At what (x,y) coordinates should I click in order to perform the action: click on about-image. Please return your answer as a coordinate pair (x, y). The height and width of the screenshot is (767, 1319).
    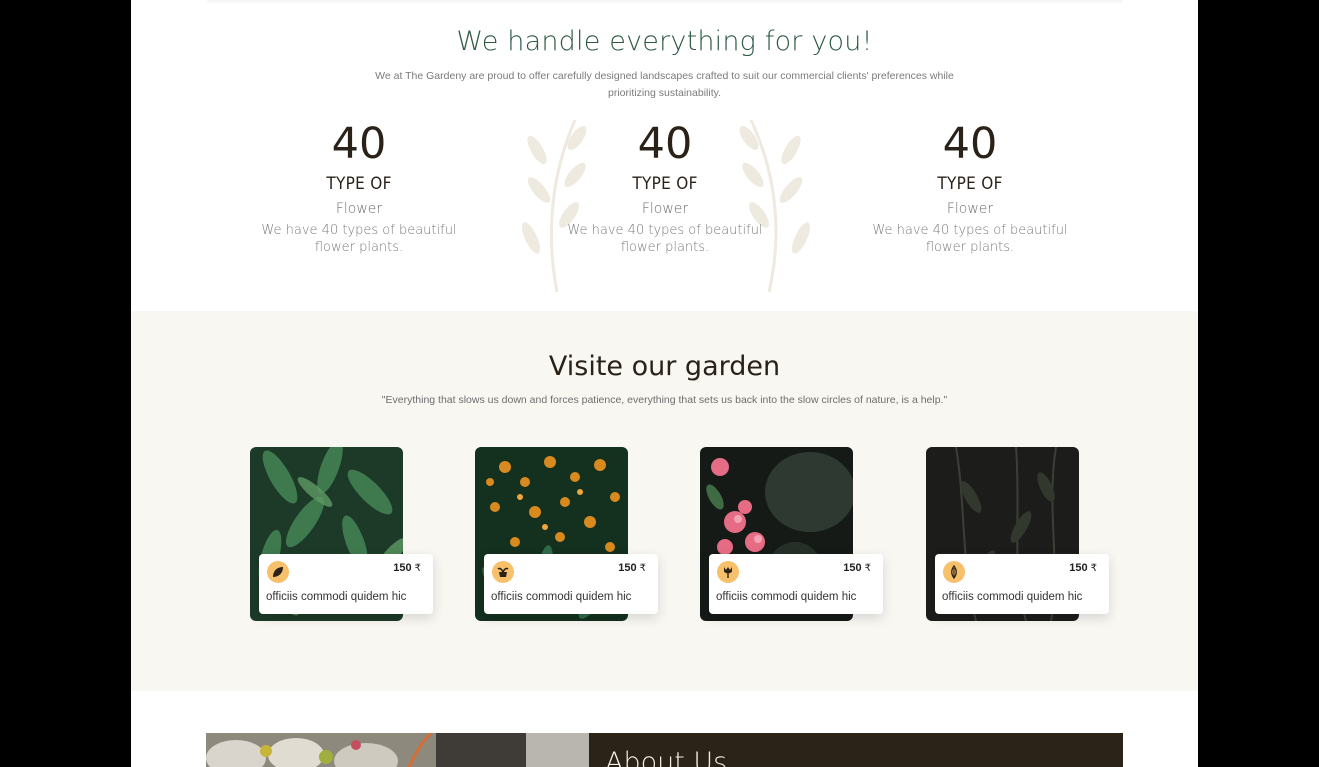
    Looking at the image, I should click on (397, 750).